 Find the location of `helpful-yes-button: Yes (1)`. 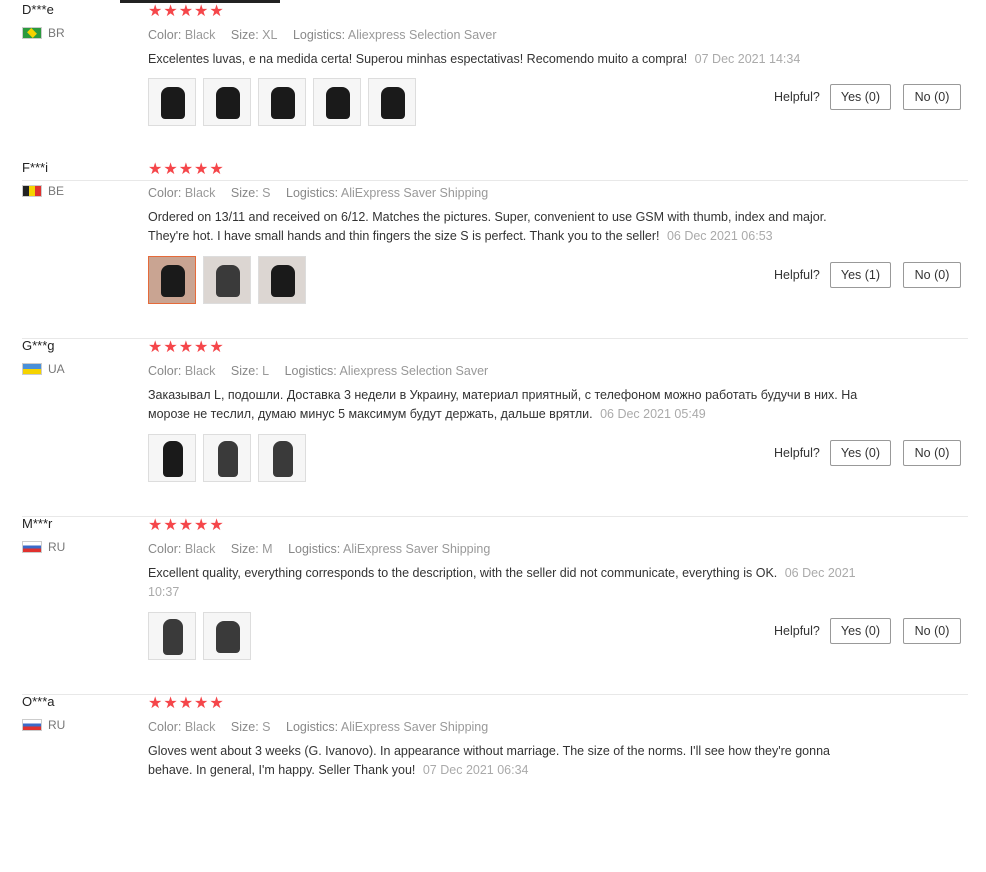

helpful-yes-button: Yes (1) is located at coordinates (860, 275).